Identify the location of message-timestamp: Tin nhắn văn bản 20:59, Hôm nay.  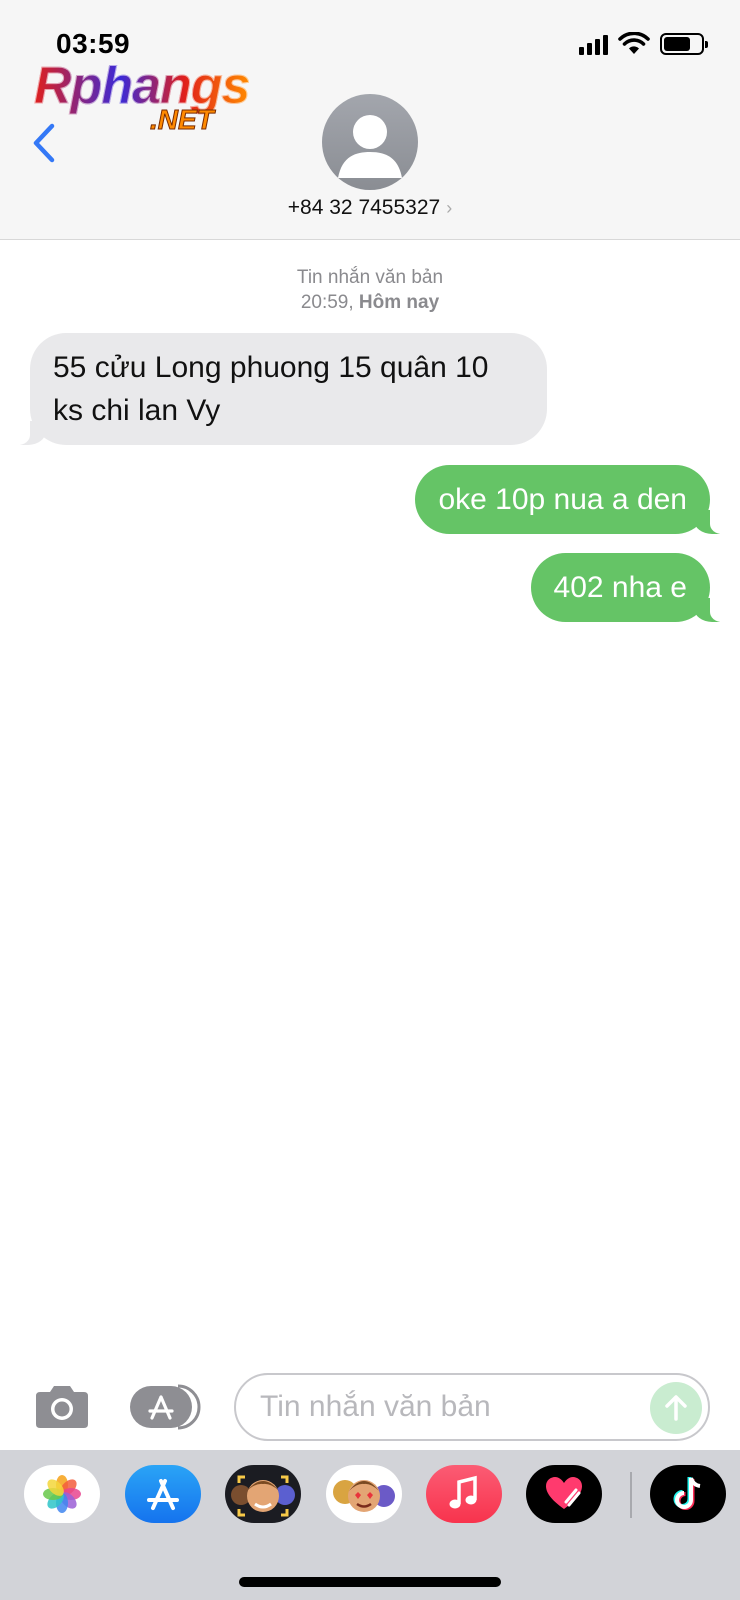
(370, 290).